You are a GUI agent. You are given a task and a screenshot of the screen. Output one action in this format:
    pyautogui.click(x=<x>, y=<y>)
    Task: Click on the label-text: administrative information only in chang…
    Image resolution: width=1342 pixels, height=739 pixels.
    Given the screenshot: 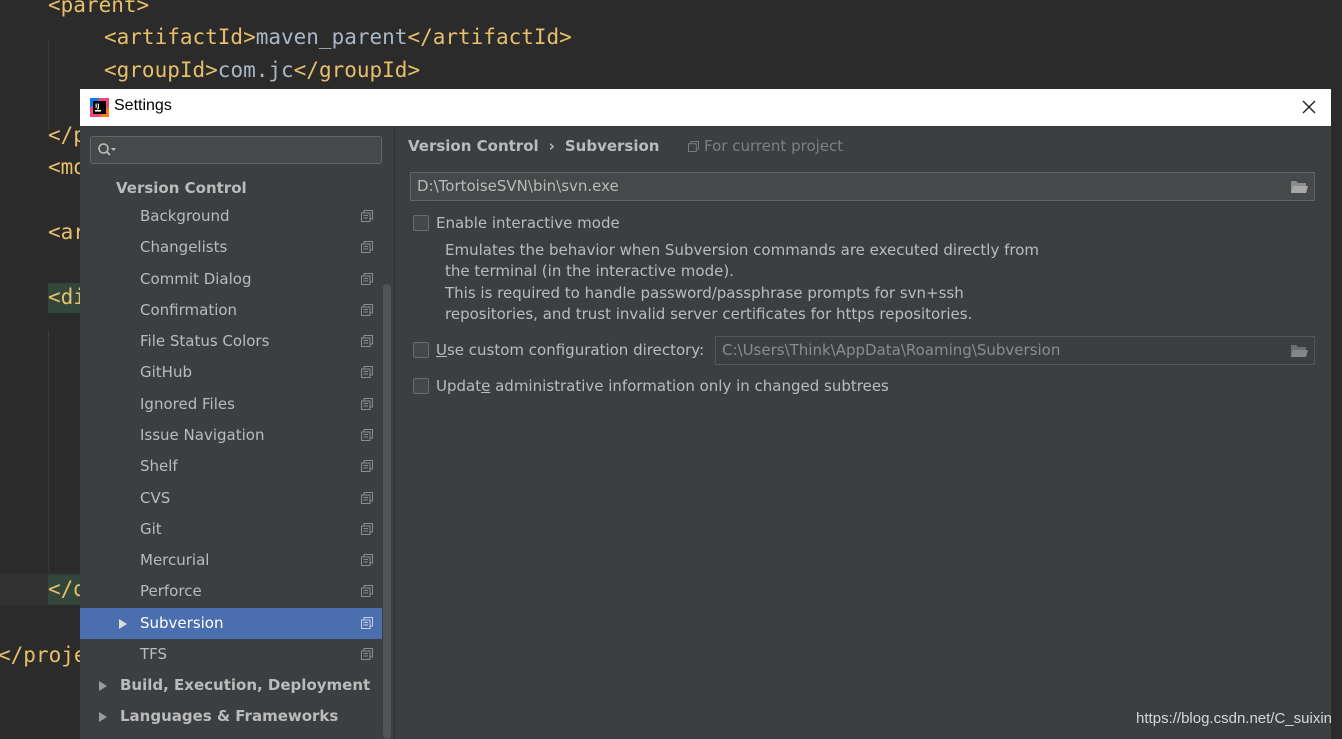 What is the action you would take?
    pyautogui.click(x=689, y=386)
    